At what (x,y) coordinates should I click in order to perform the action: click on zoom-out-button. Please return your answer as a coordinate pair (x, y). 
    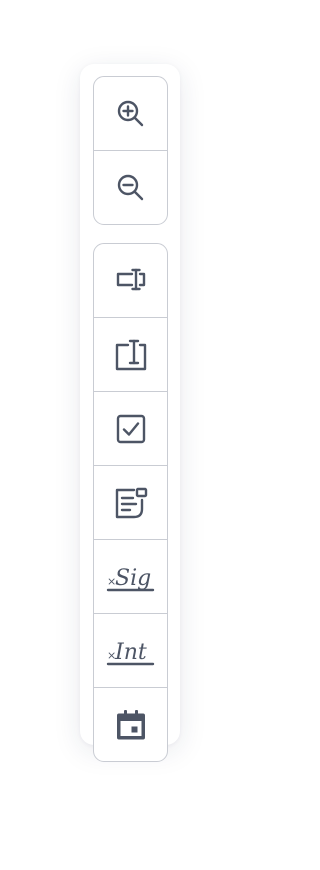
    Looking at the image, I should click on (130, 187).